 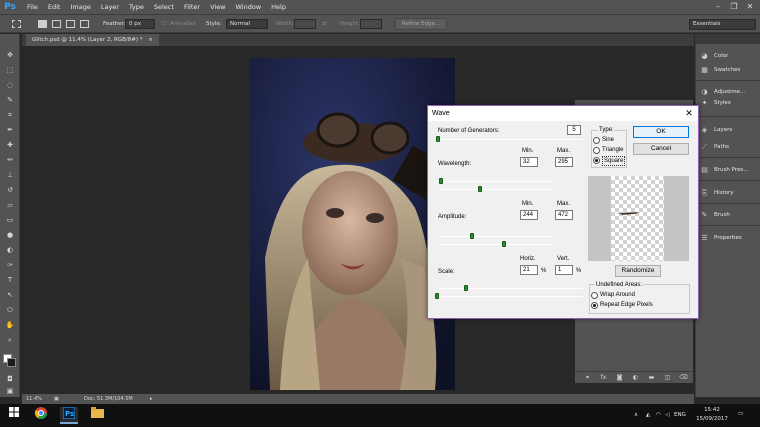 I want to click on menu-image: Image, so click(x=80, y=7).